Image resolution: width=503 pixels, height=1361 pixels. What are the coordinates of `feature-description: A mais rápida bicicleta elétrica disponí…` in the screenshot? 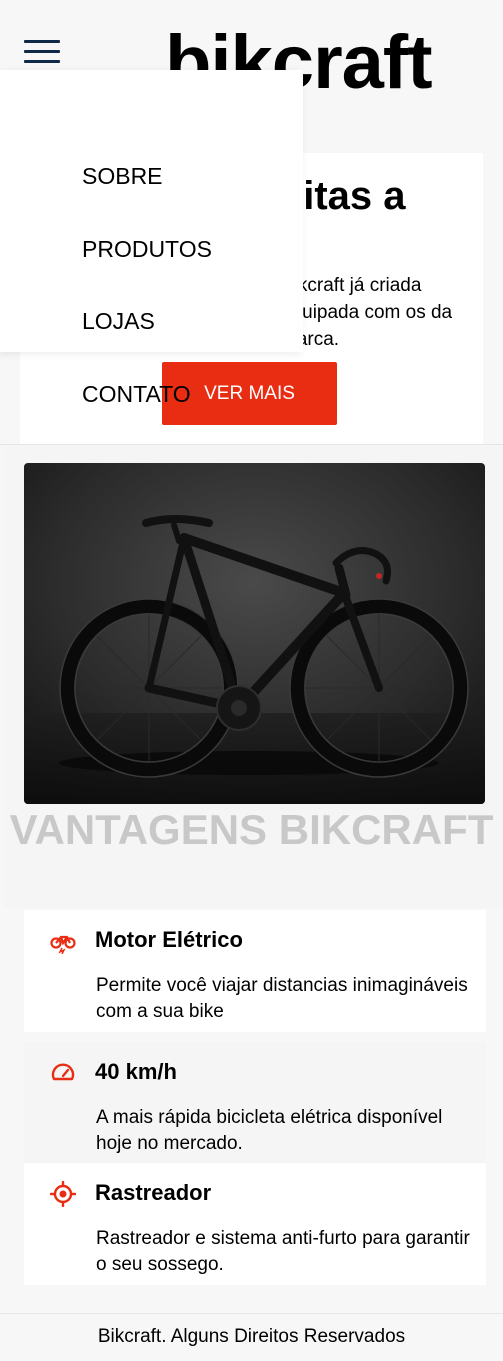 It's located at (269, 1130).